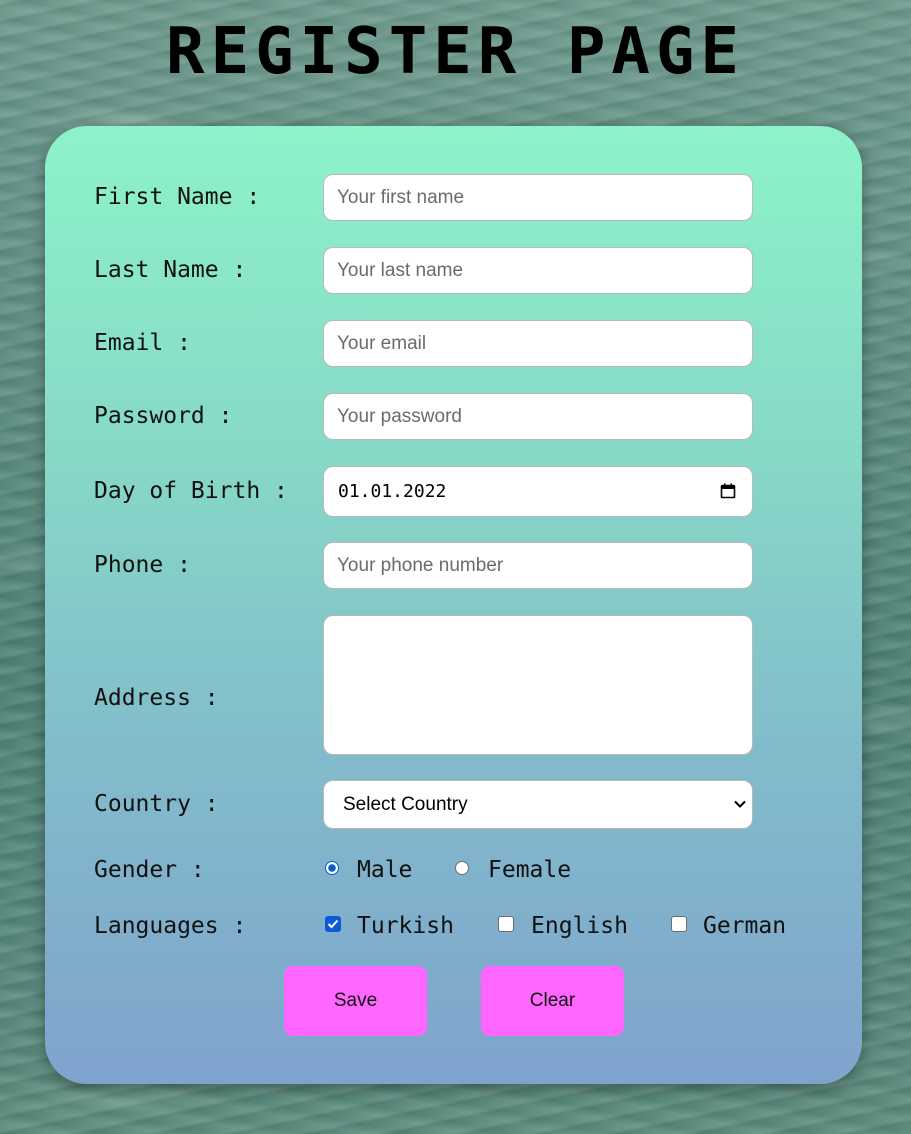  Describe the element at coordinates (530, 870) in the screenshot. I see `gender-female-label: Female` at that location.